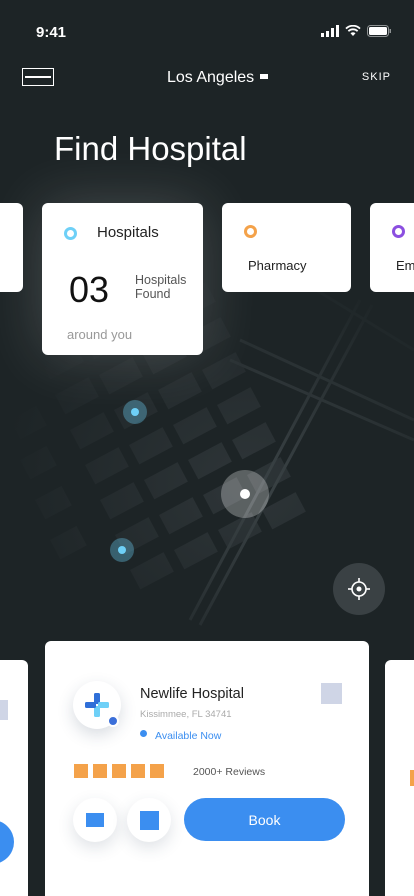 Image resolution: width=414 pixels, height=896 pixels. Describe the element at coordinates (399, 778) in the screenshot. I see `hospital-card-partial-right` at that location.